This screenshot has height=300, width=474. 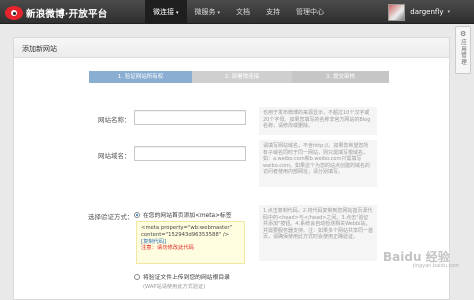 What do you see at coordinates (114, 120) in the screenshot?
I see `site-name-label: 网站名称：` at bounding box center [114, 120].